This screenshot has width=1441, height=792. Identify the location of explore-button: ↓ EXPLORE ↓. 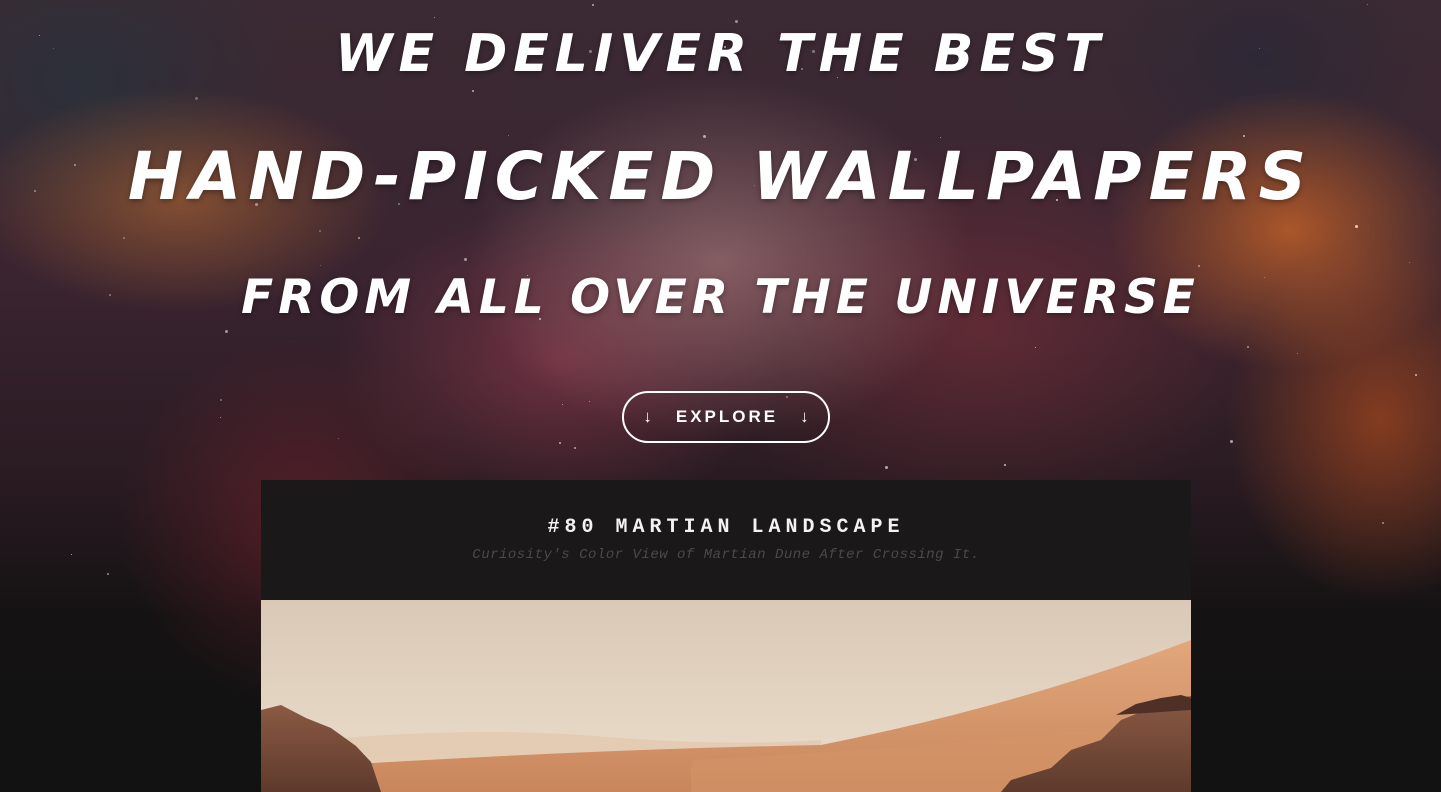
(726, 417).